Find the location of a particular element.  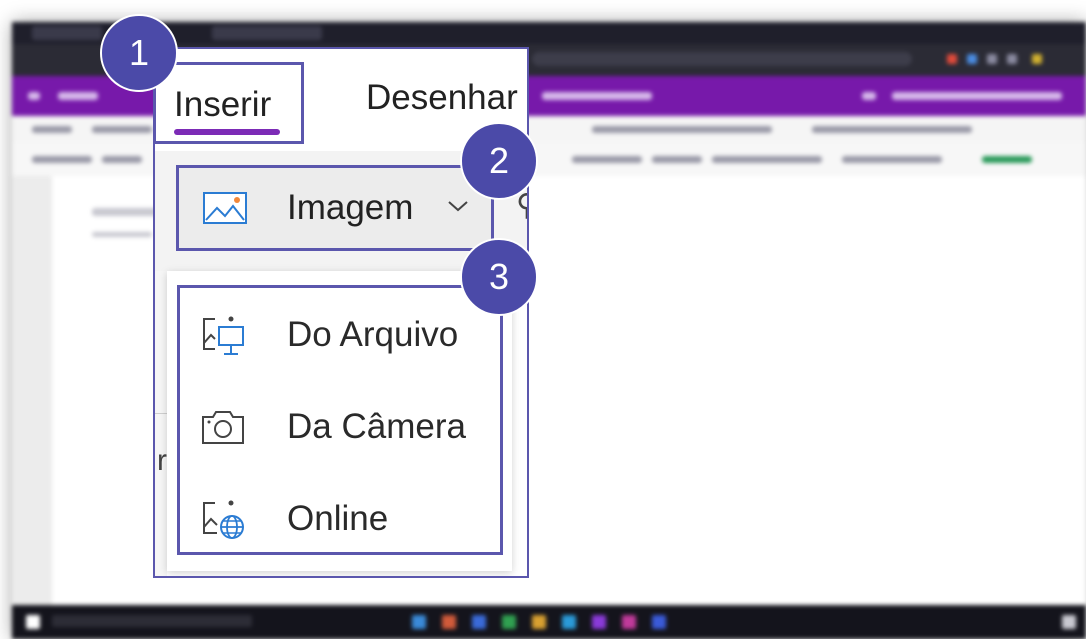

picture-online-icon is located at coordinates (223, 519).